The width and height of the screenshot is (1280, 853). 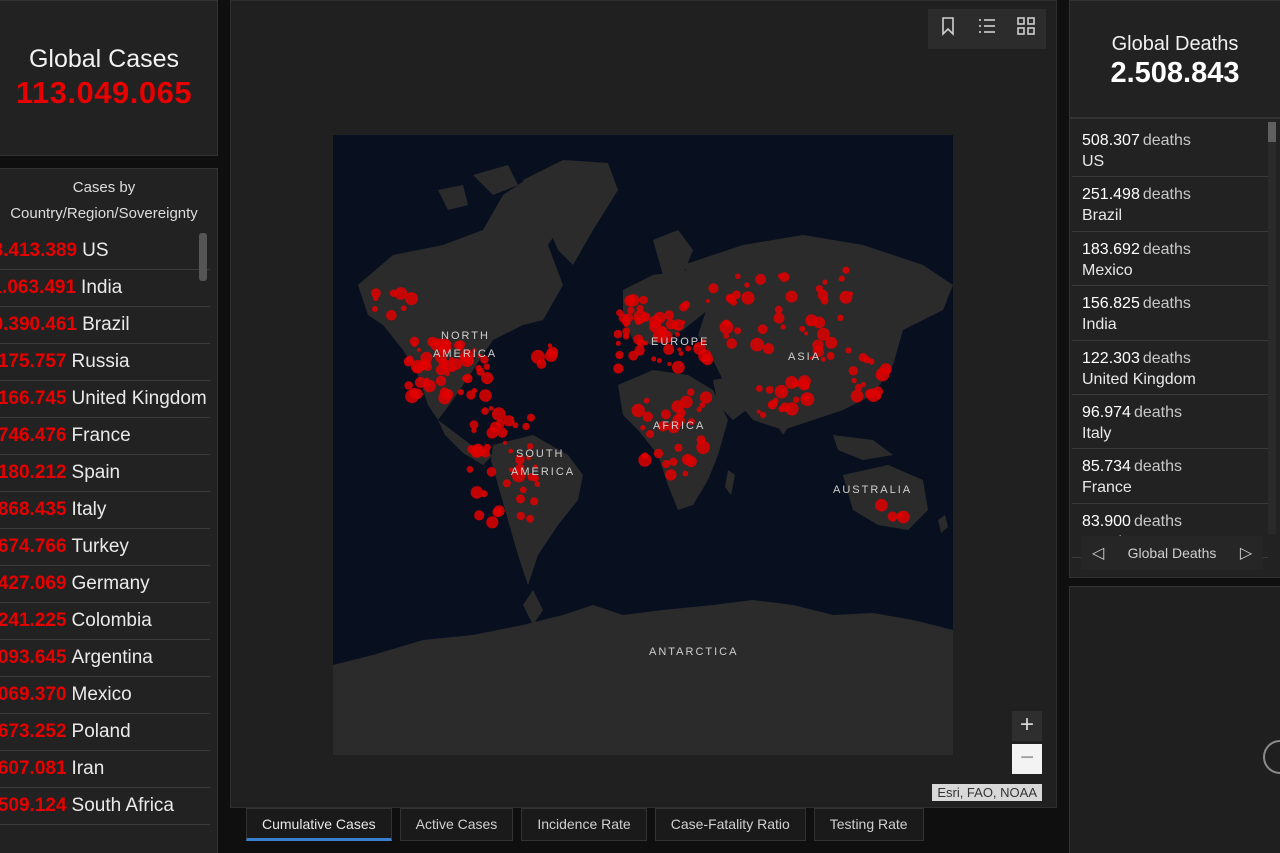 What do you see at coordinates (105, 399) in the screenshot?
I see `cases-list-item: 4.166.745United Kingdom` at bounding box center [105, 399].